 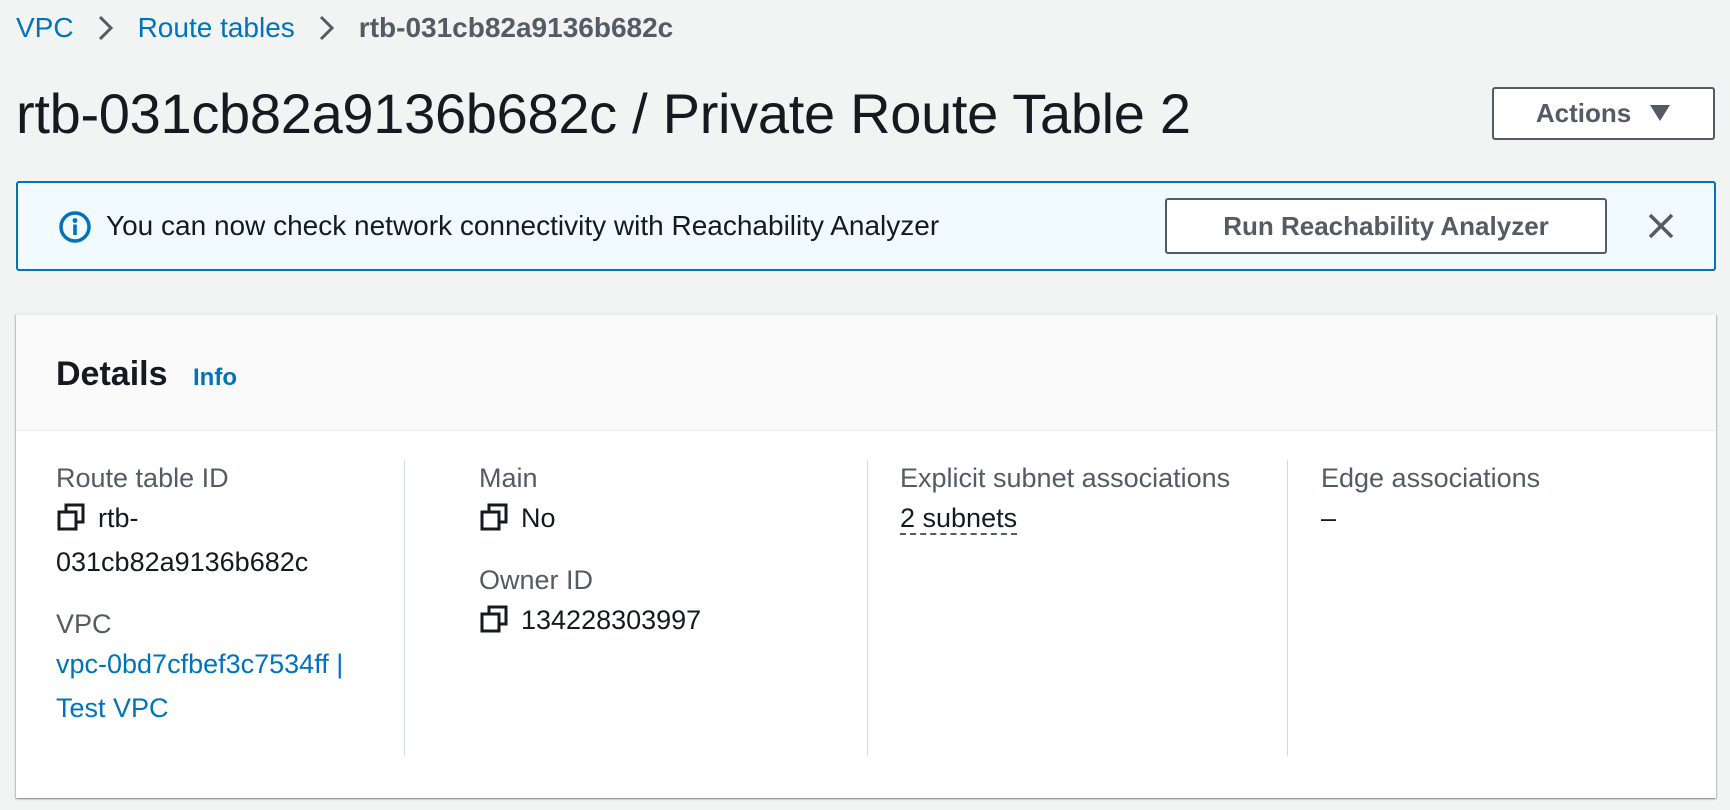 I want to click on breadcrumb-current: rtb-031cb82a9136b682c, so click(x=516, y=27).